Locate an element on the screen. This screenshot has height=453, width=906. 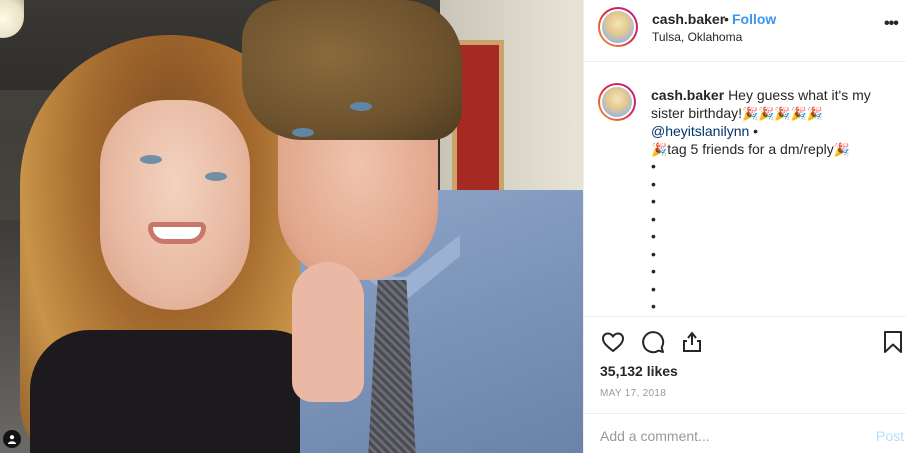
photo-person-right-hair is located at coordinates (352, 70).